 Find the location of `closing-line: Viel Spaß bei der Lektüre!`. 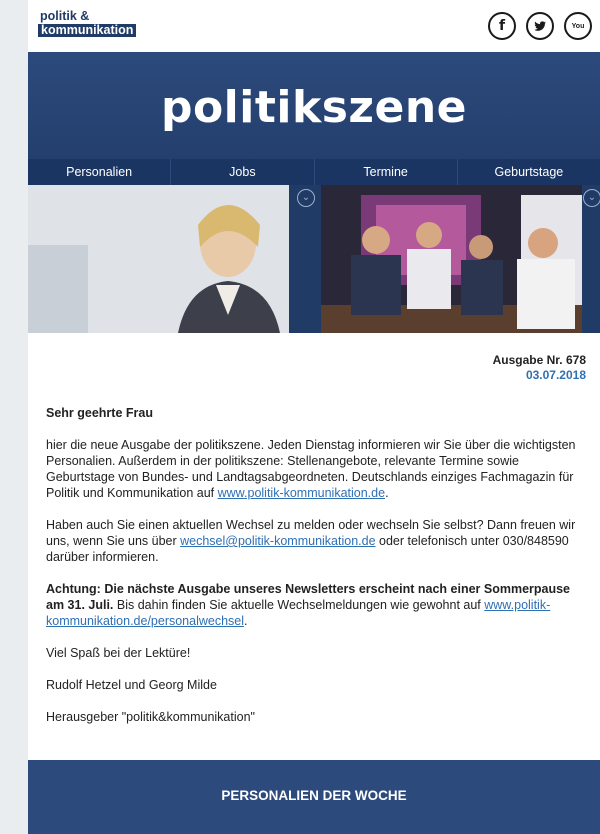

closing-line: Viel Spaß bei der Lektüre! is located at coordinates (118, 653).